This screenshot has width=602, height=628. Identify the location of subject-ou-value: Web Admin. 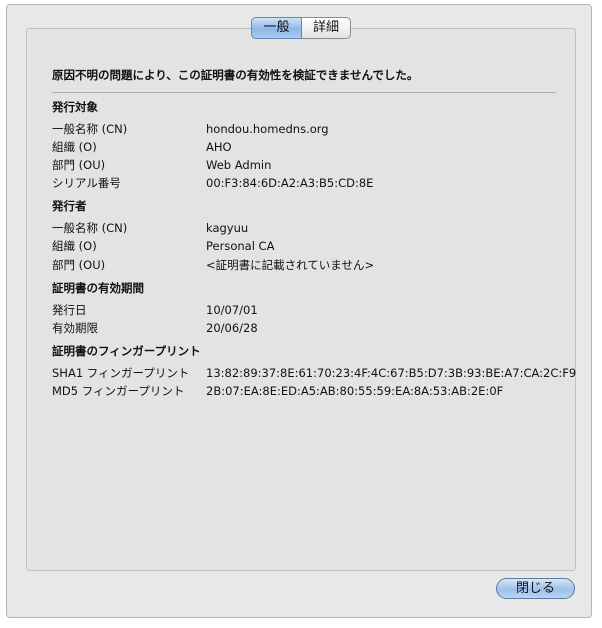
(239, 165).